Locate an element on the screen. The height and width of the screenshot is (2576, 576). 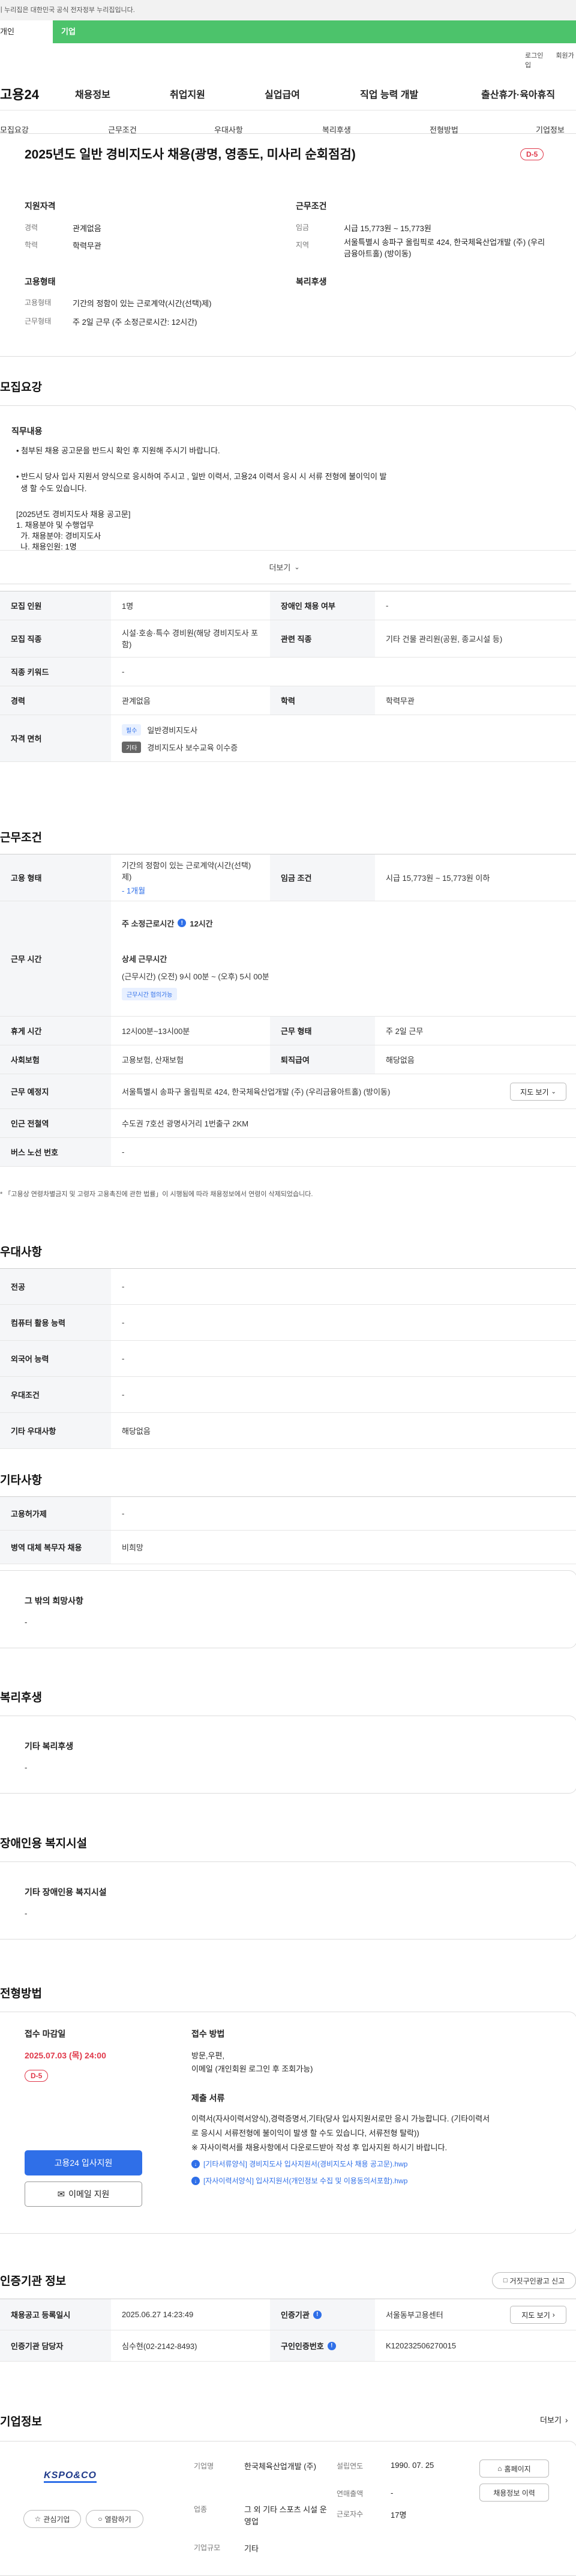
section-title-work: 근무조건 is located at coordinates (21, 838).